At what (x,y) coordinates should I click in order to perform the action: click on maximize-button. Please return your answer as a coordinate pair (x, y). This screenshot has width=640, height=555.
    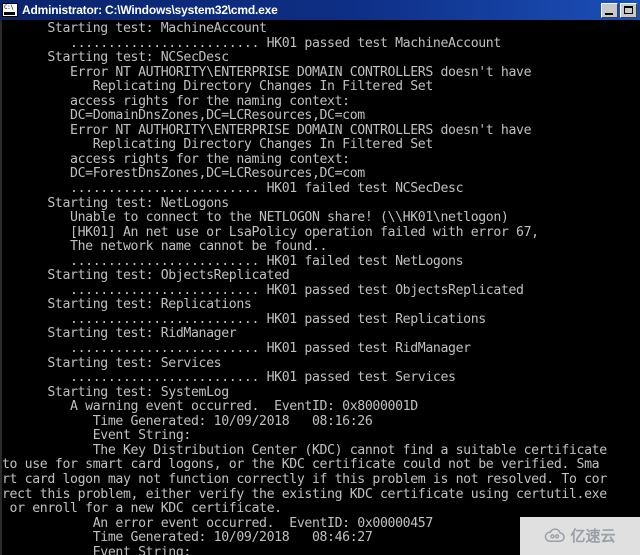
    Looking at the image, I should click on (628, 10).